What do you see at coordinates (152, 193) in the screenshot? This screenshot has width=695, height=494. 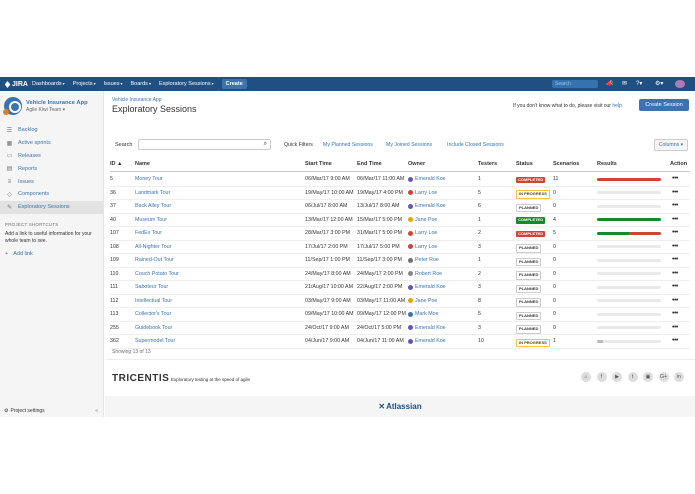 I see `session-name-link: Landmark Tour` at bounding box center [152, 193].